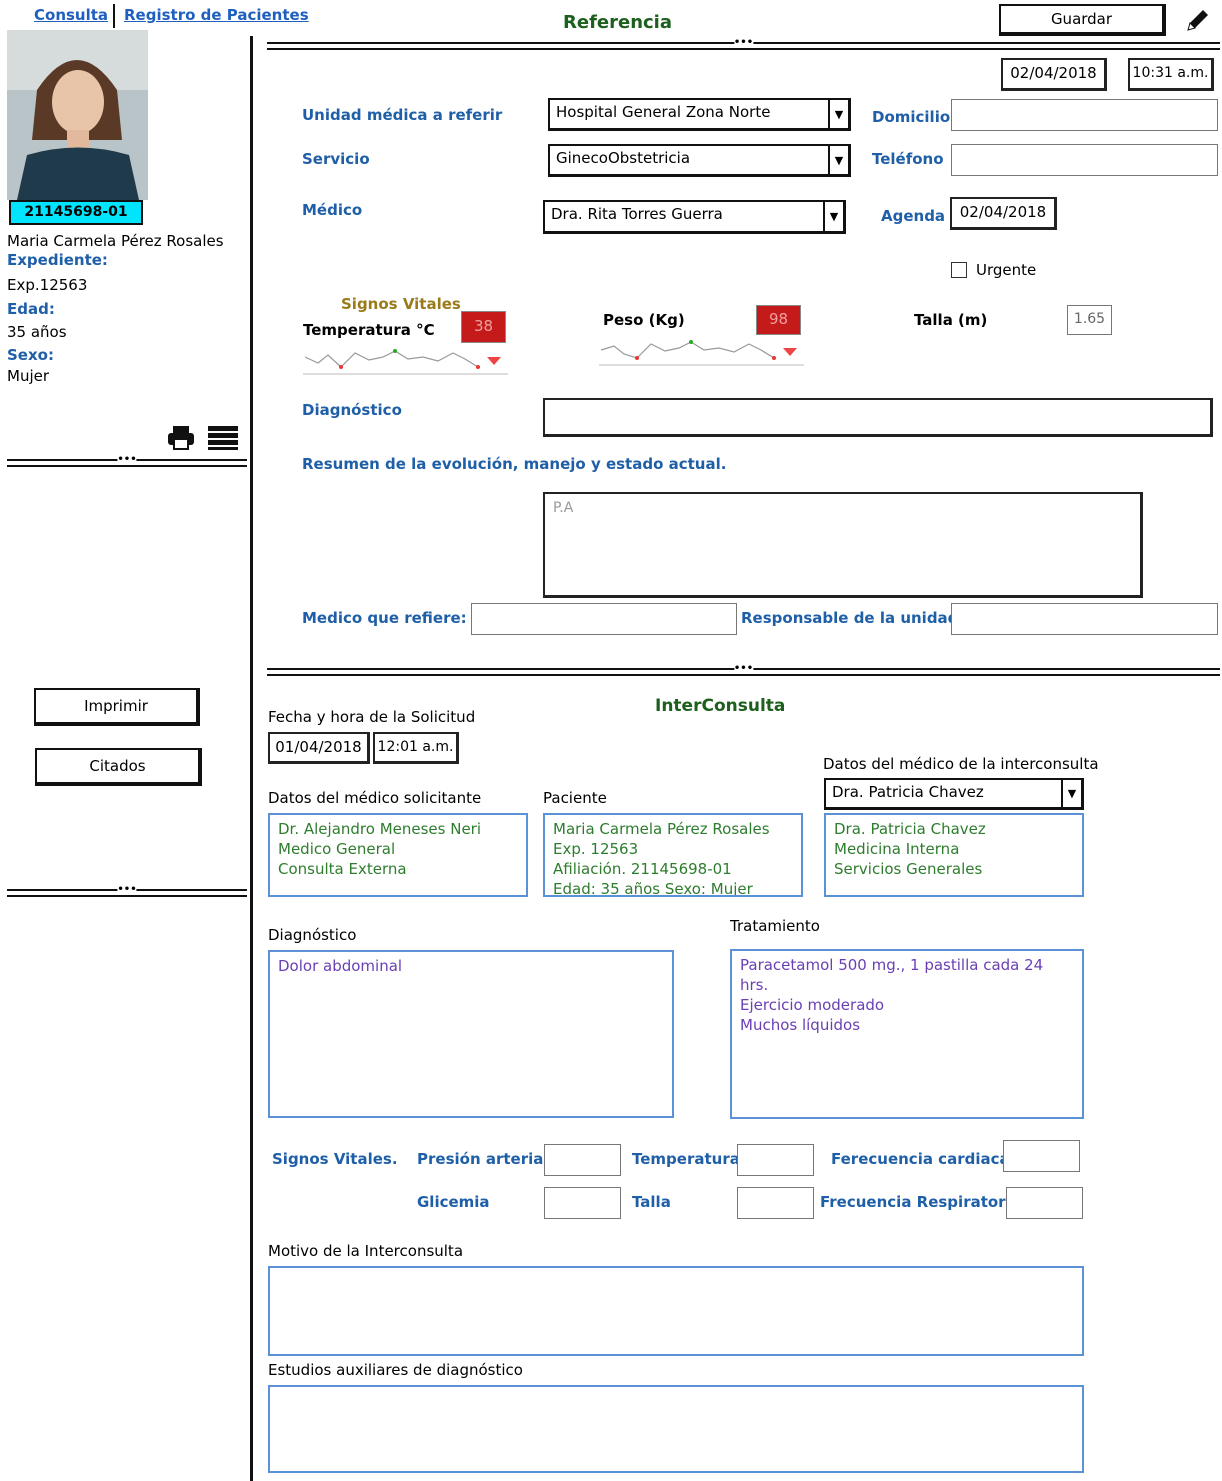 The image size is (1222, 1481). I want to click on presion-label: Presión arterial:, so click(486, 1159).